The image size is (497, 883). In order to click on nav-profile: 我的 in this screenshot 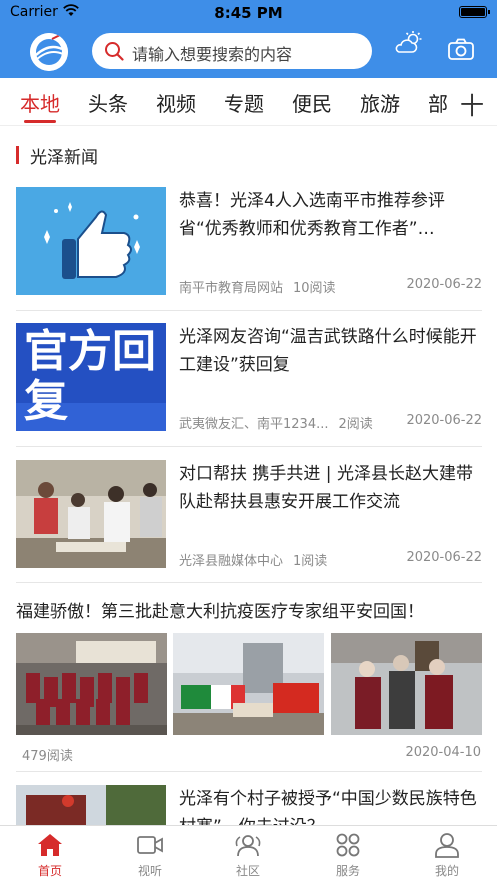, I will do `click(447, 855)`.